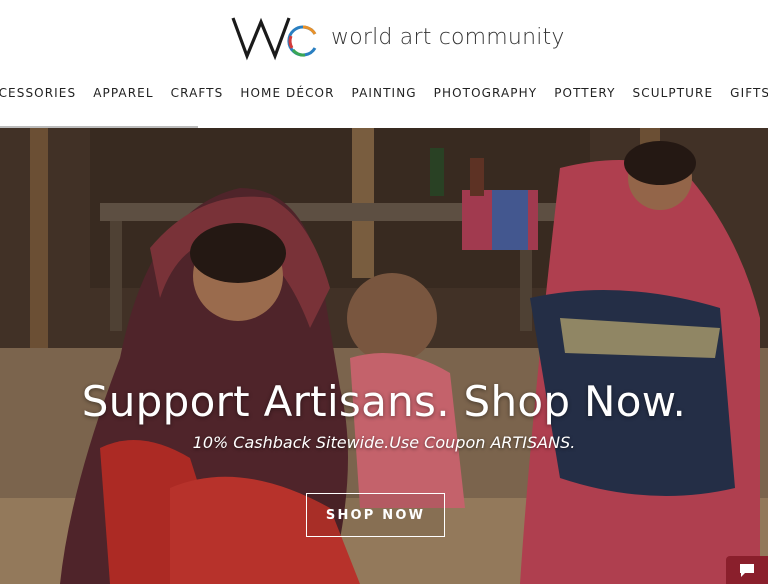 The height and width of the screenshot is (584, 768). I want to click on nav-item-gifts: GIFTS, so click(749, 93).